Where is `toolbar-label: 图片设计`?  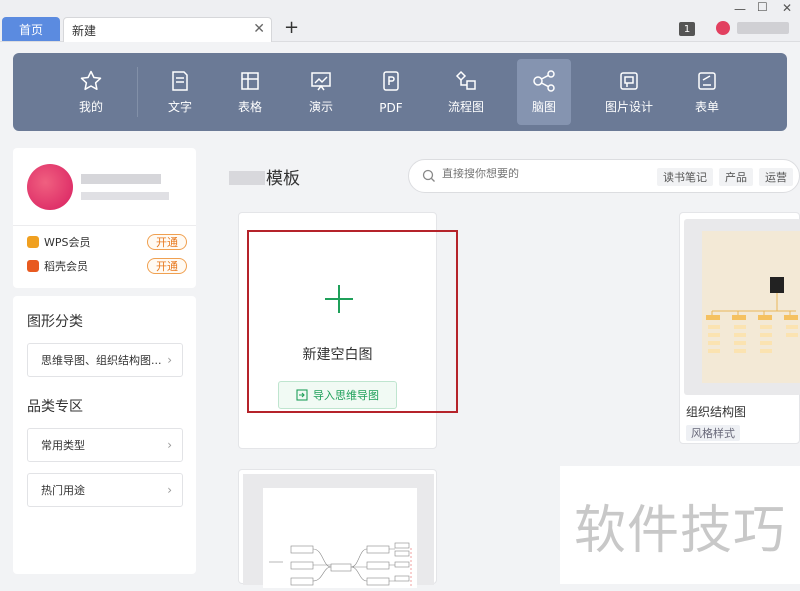 toolbar-label: 图片设计 is located at coordinates (628, 107).